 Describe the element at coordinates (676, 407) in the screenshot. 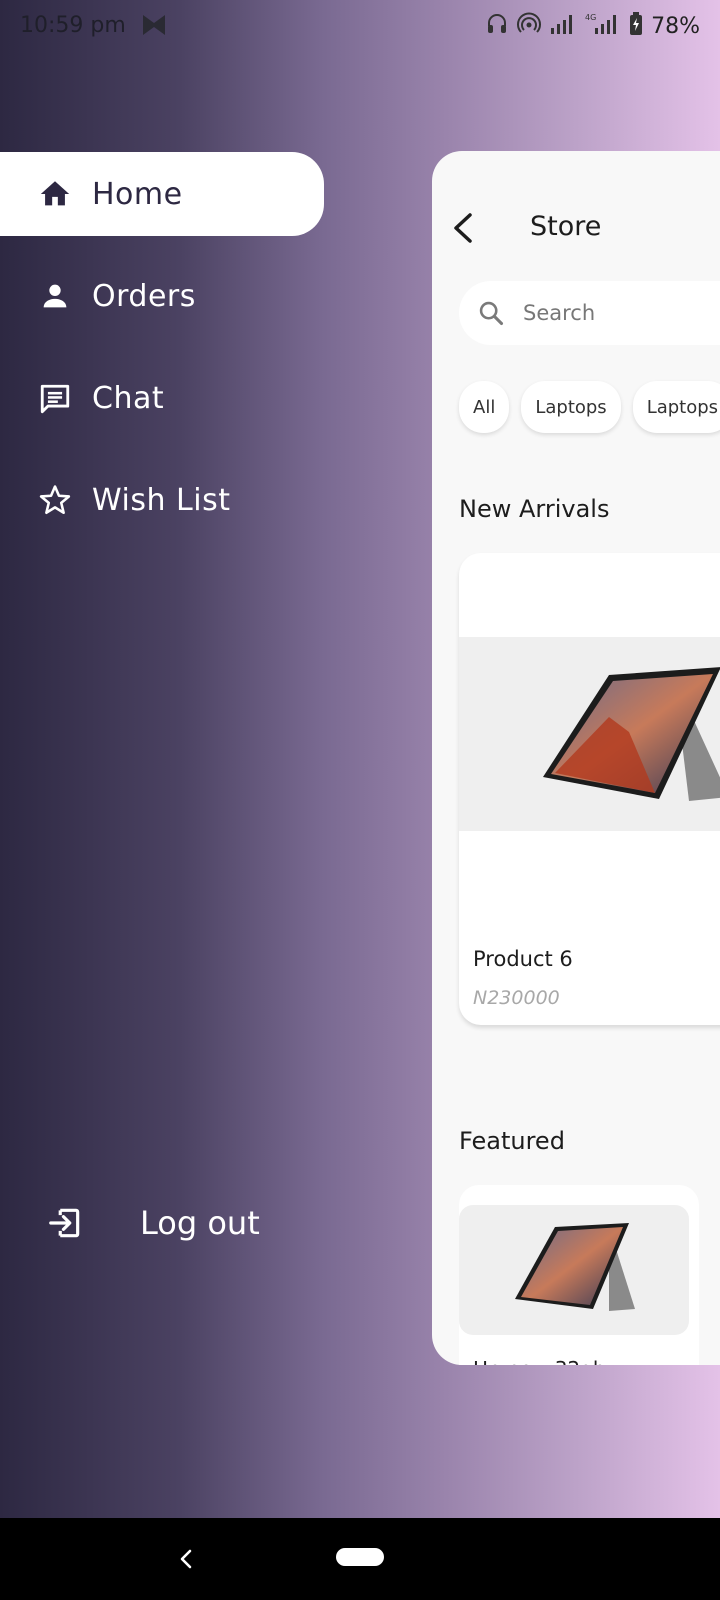

I see `category-chip-laptops-2: Laptops` at that location.